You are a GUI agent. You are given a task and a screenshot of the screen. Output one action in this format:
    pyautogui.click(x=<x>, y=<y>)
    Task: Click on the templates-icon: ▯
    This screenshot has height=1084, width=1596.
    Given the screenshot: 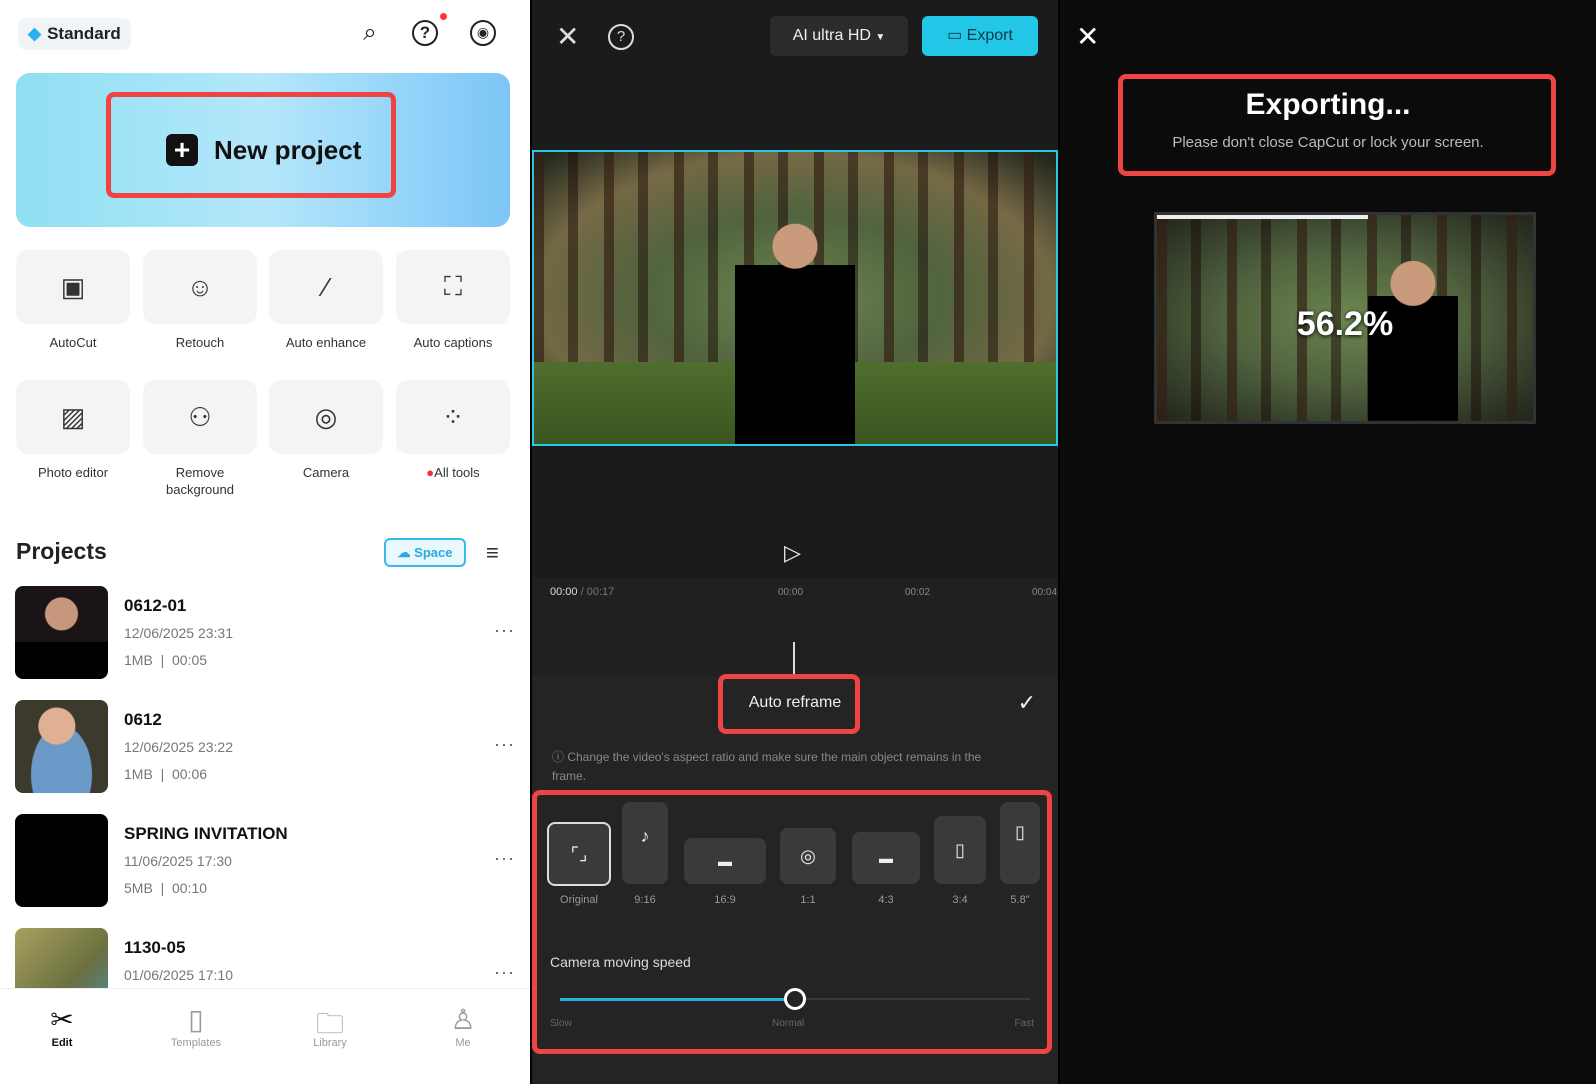 What is the action you would take?
    pyautogui.click(x=196, y=1019)
    